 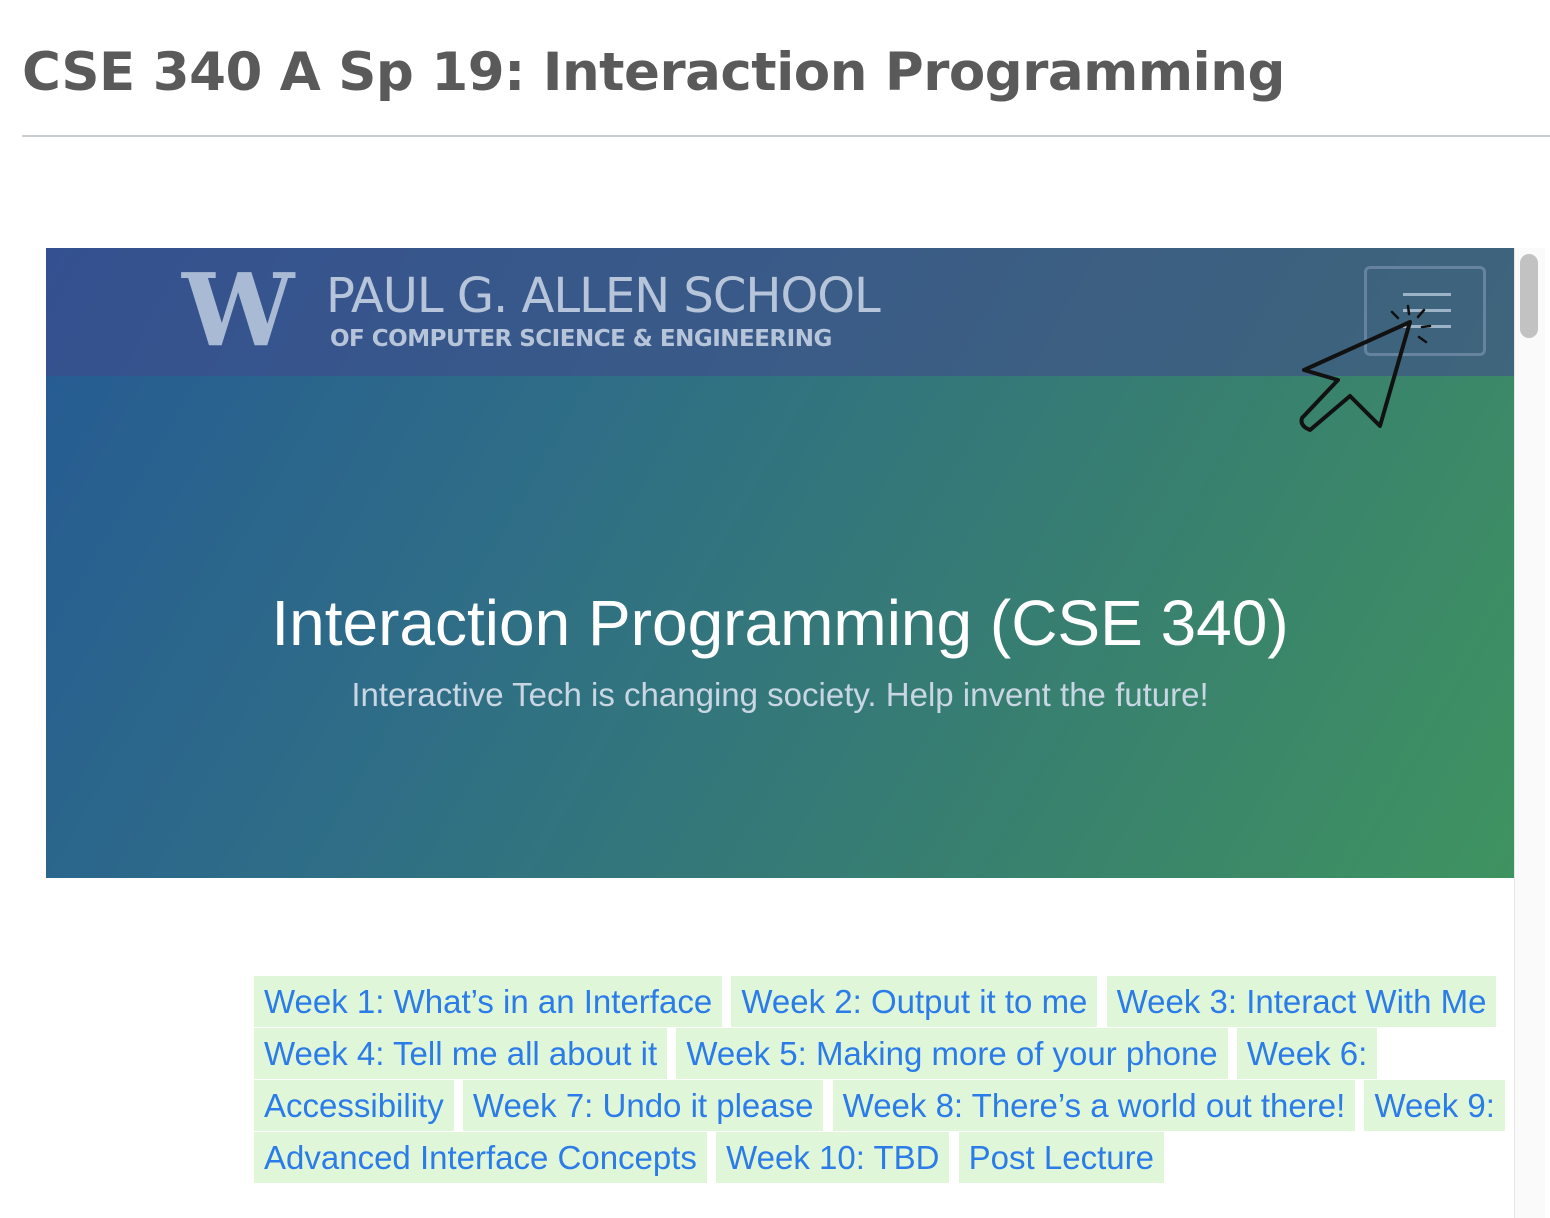 I want to click on scrollbar-thumb, so click(x=1529, y=296).